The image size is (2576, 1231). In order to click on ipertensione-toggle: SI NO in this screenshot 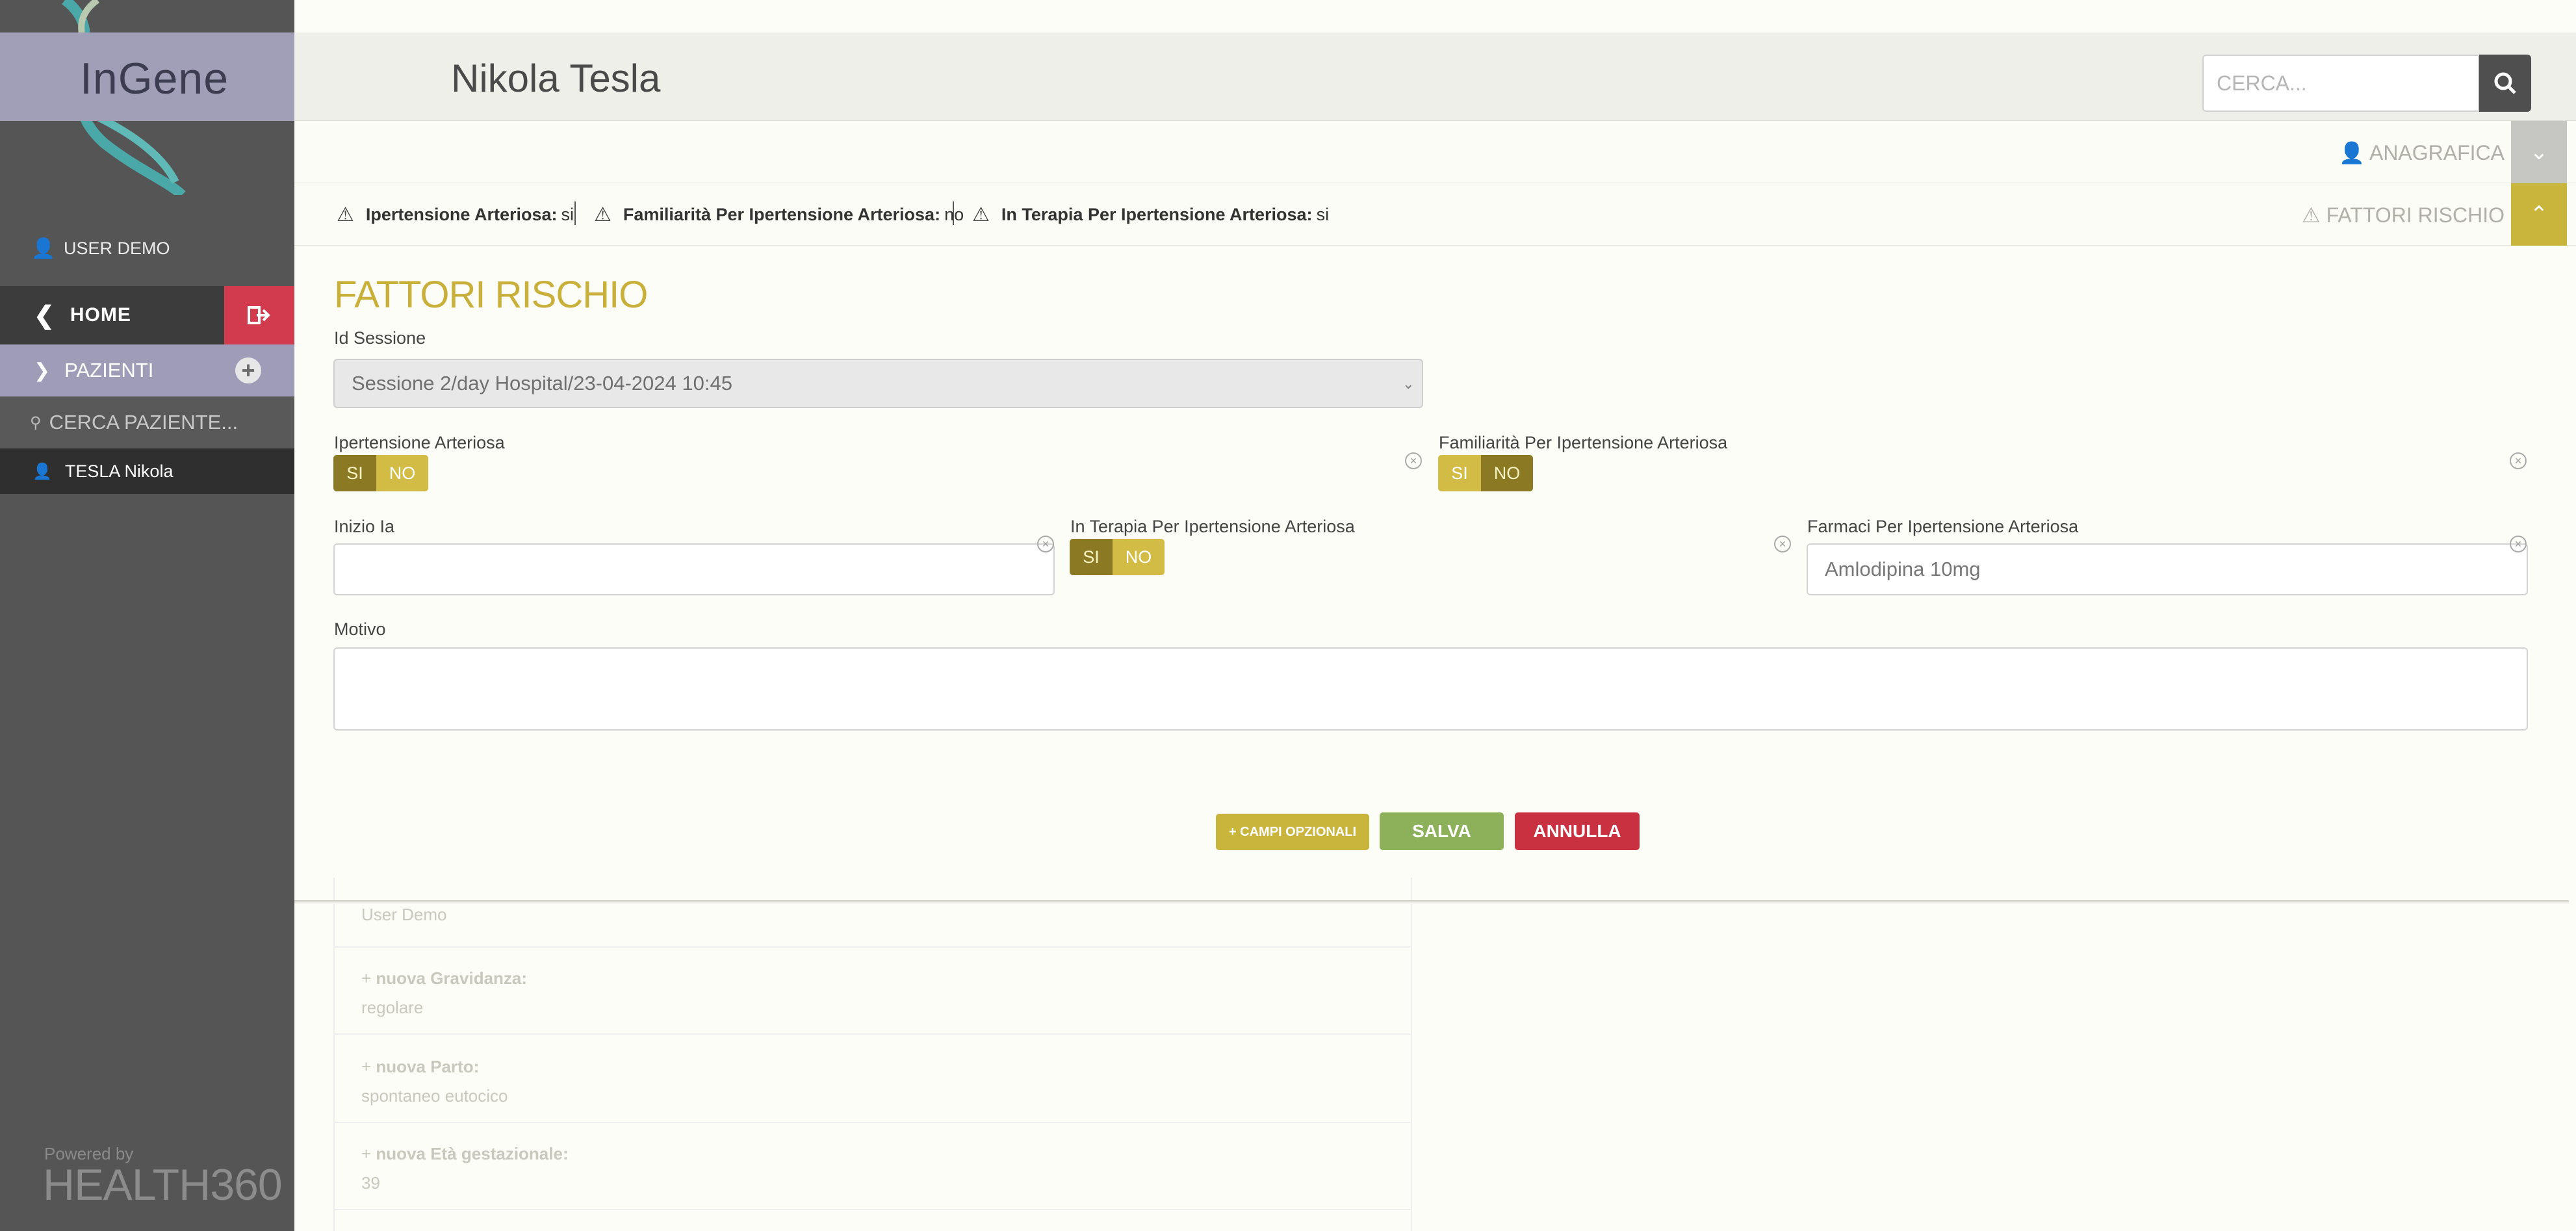, I will do `click(381, 473)`.